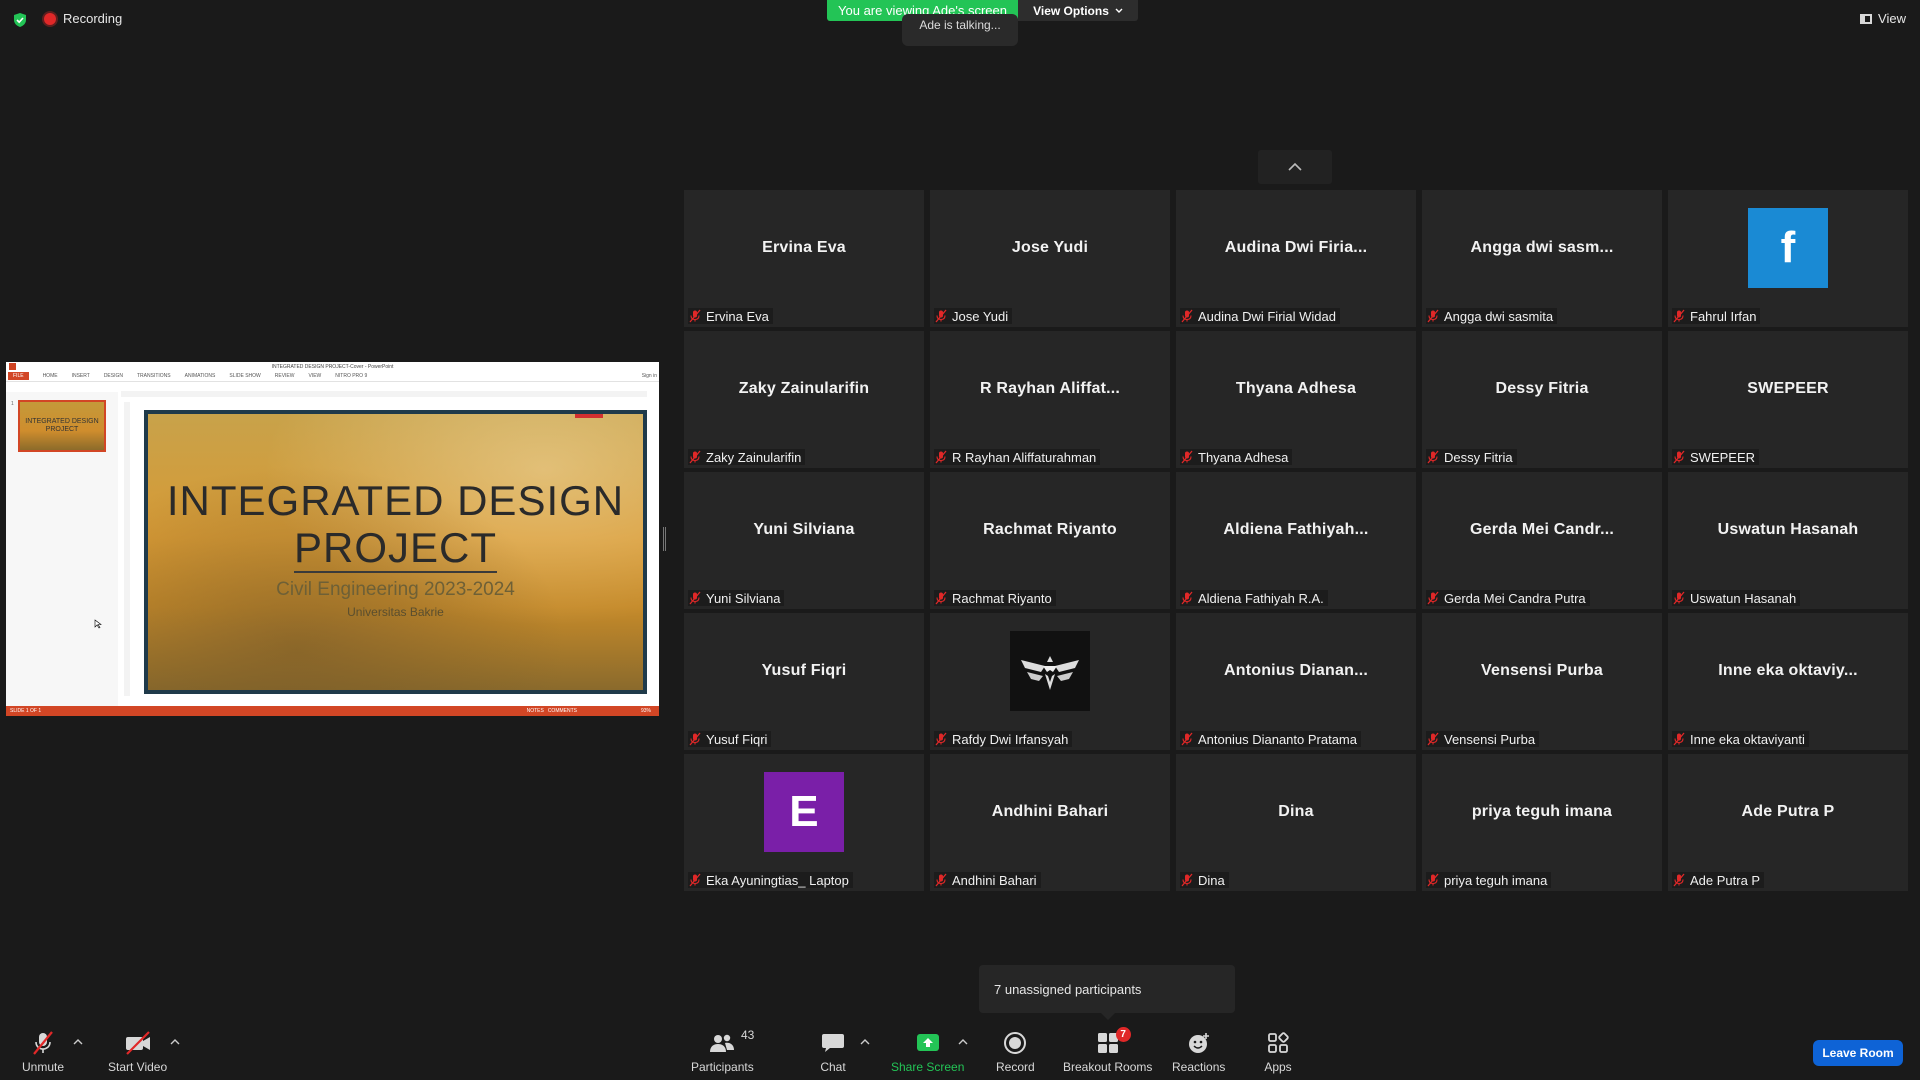  Describe the element at coordinates (395, 548) in the screenshot. I see `slide-title-line2: PROJECT` at that location.